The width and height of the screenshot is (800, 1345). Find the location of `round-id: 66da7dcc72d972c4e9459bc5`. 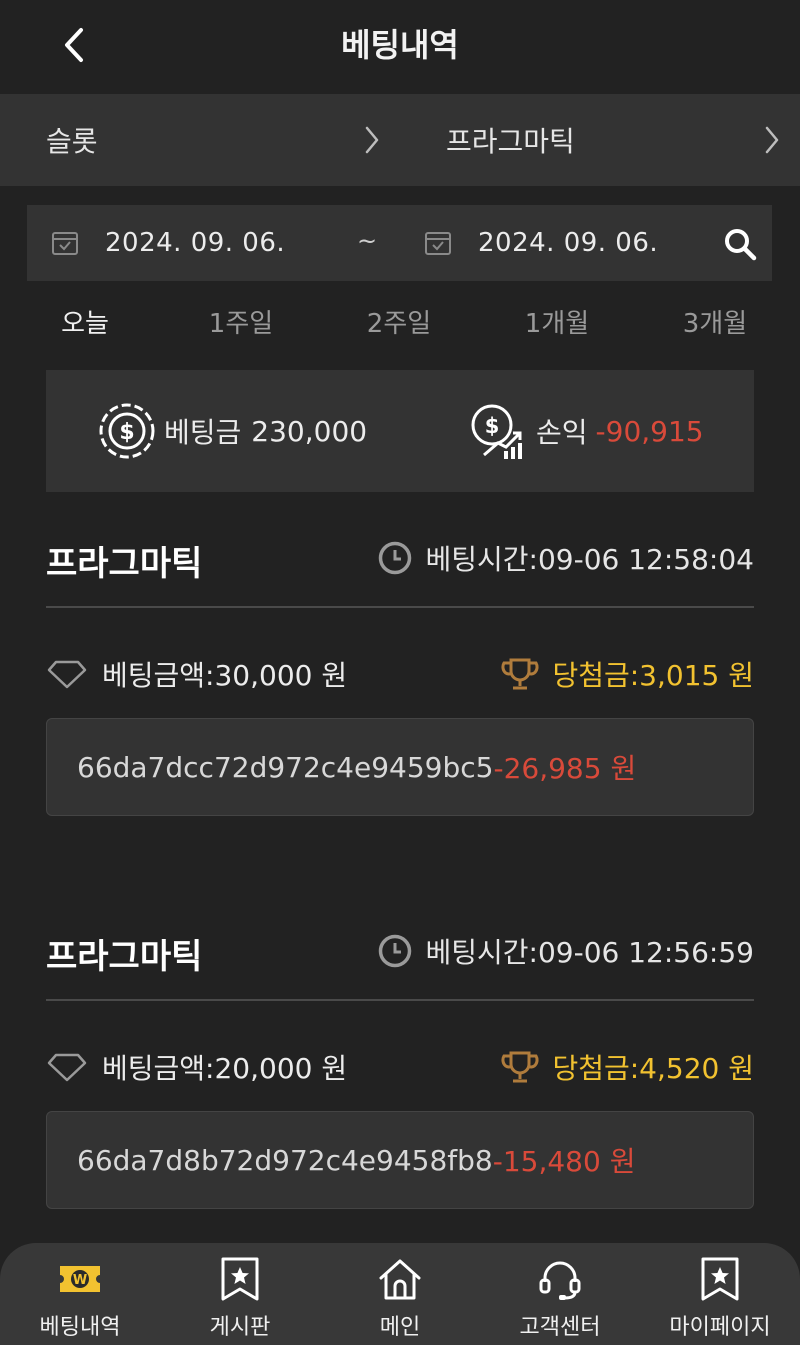

round-id: 66da7dcc72d972c4e9459bc5 is located at coordinates (285, 767).